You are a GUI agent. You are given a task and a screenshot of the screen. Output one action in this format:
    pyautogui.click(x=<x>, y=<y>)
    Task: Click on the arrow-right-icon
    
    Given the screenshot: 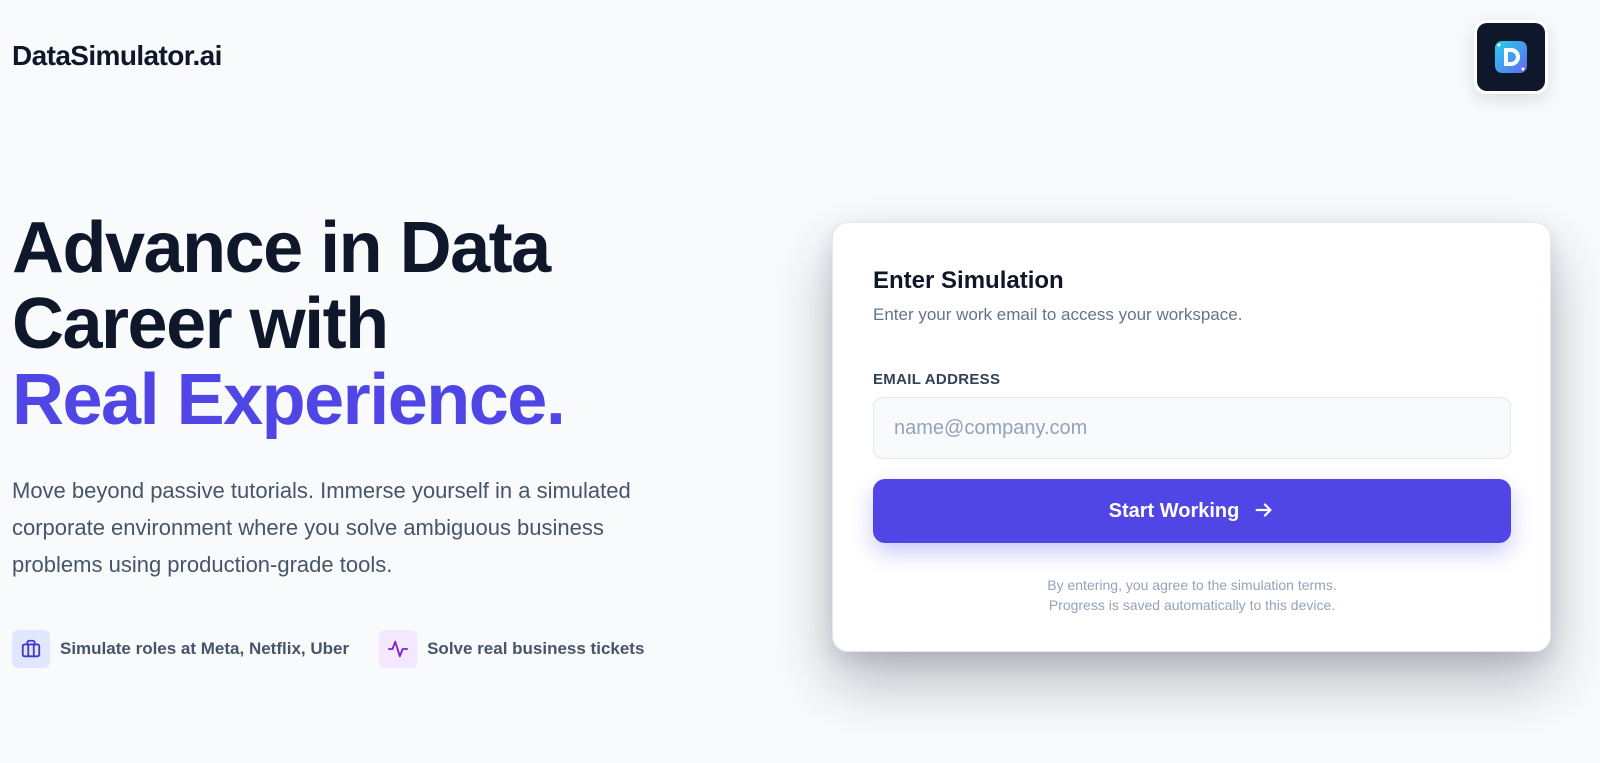 What is the action you would take?
    pyautogui.click(x=1264, y=511)
    